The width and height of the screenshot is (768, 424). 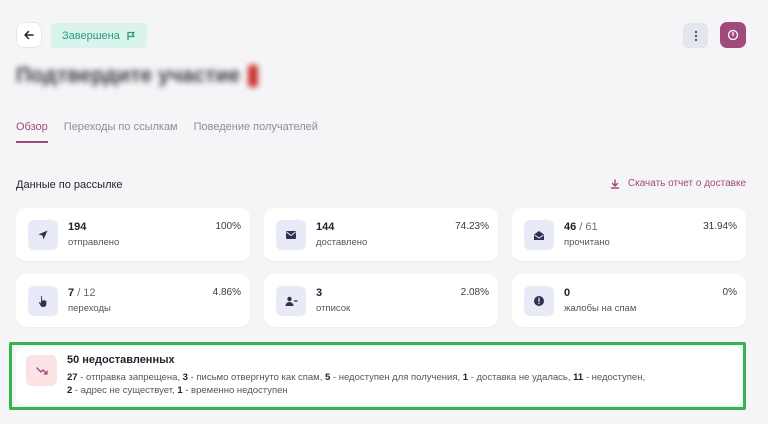 I want to click on stat-percent: 0%, so click(x=729, y=292).